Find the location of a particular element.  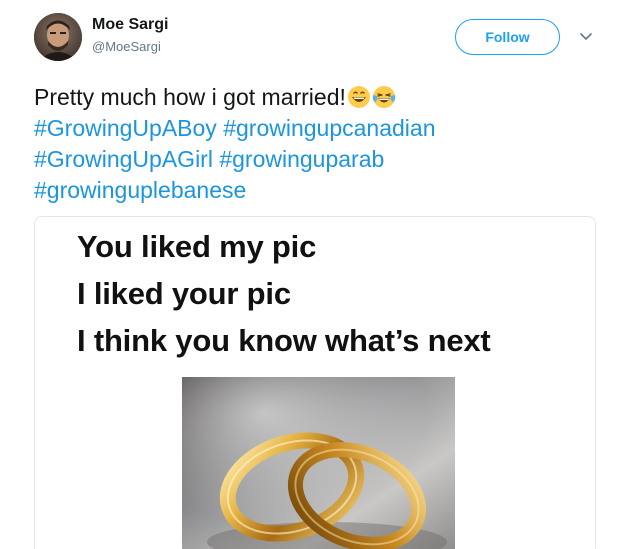

hashtag-line-1: #GrowingUpABoy #growingupcanadian is located at coordinates (314, 128).